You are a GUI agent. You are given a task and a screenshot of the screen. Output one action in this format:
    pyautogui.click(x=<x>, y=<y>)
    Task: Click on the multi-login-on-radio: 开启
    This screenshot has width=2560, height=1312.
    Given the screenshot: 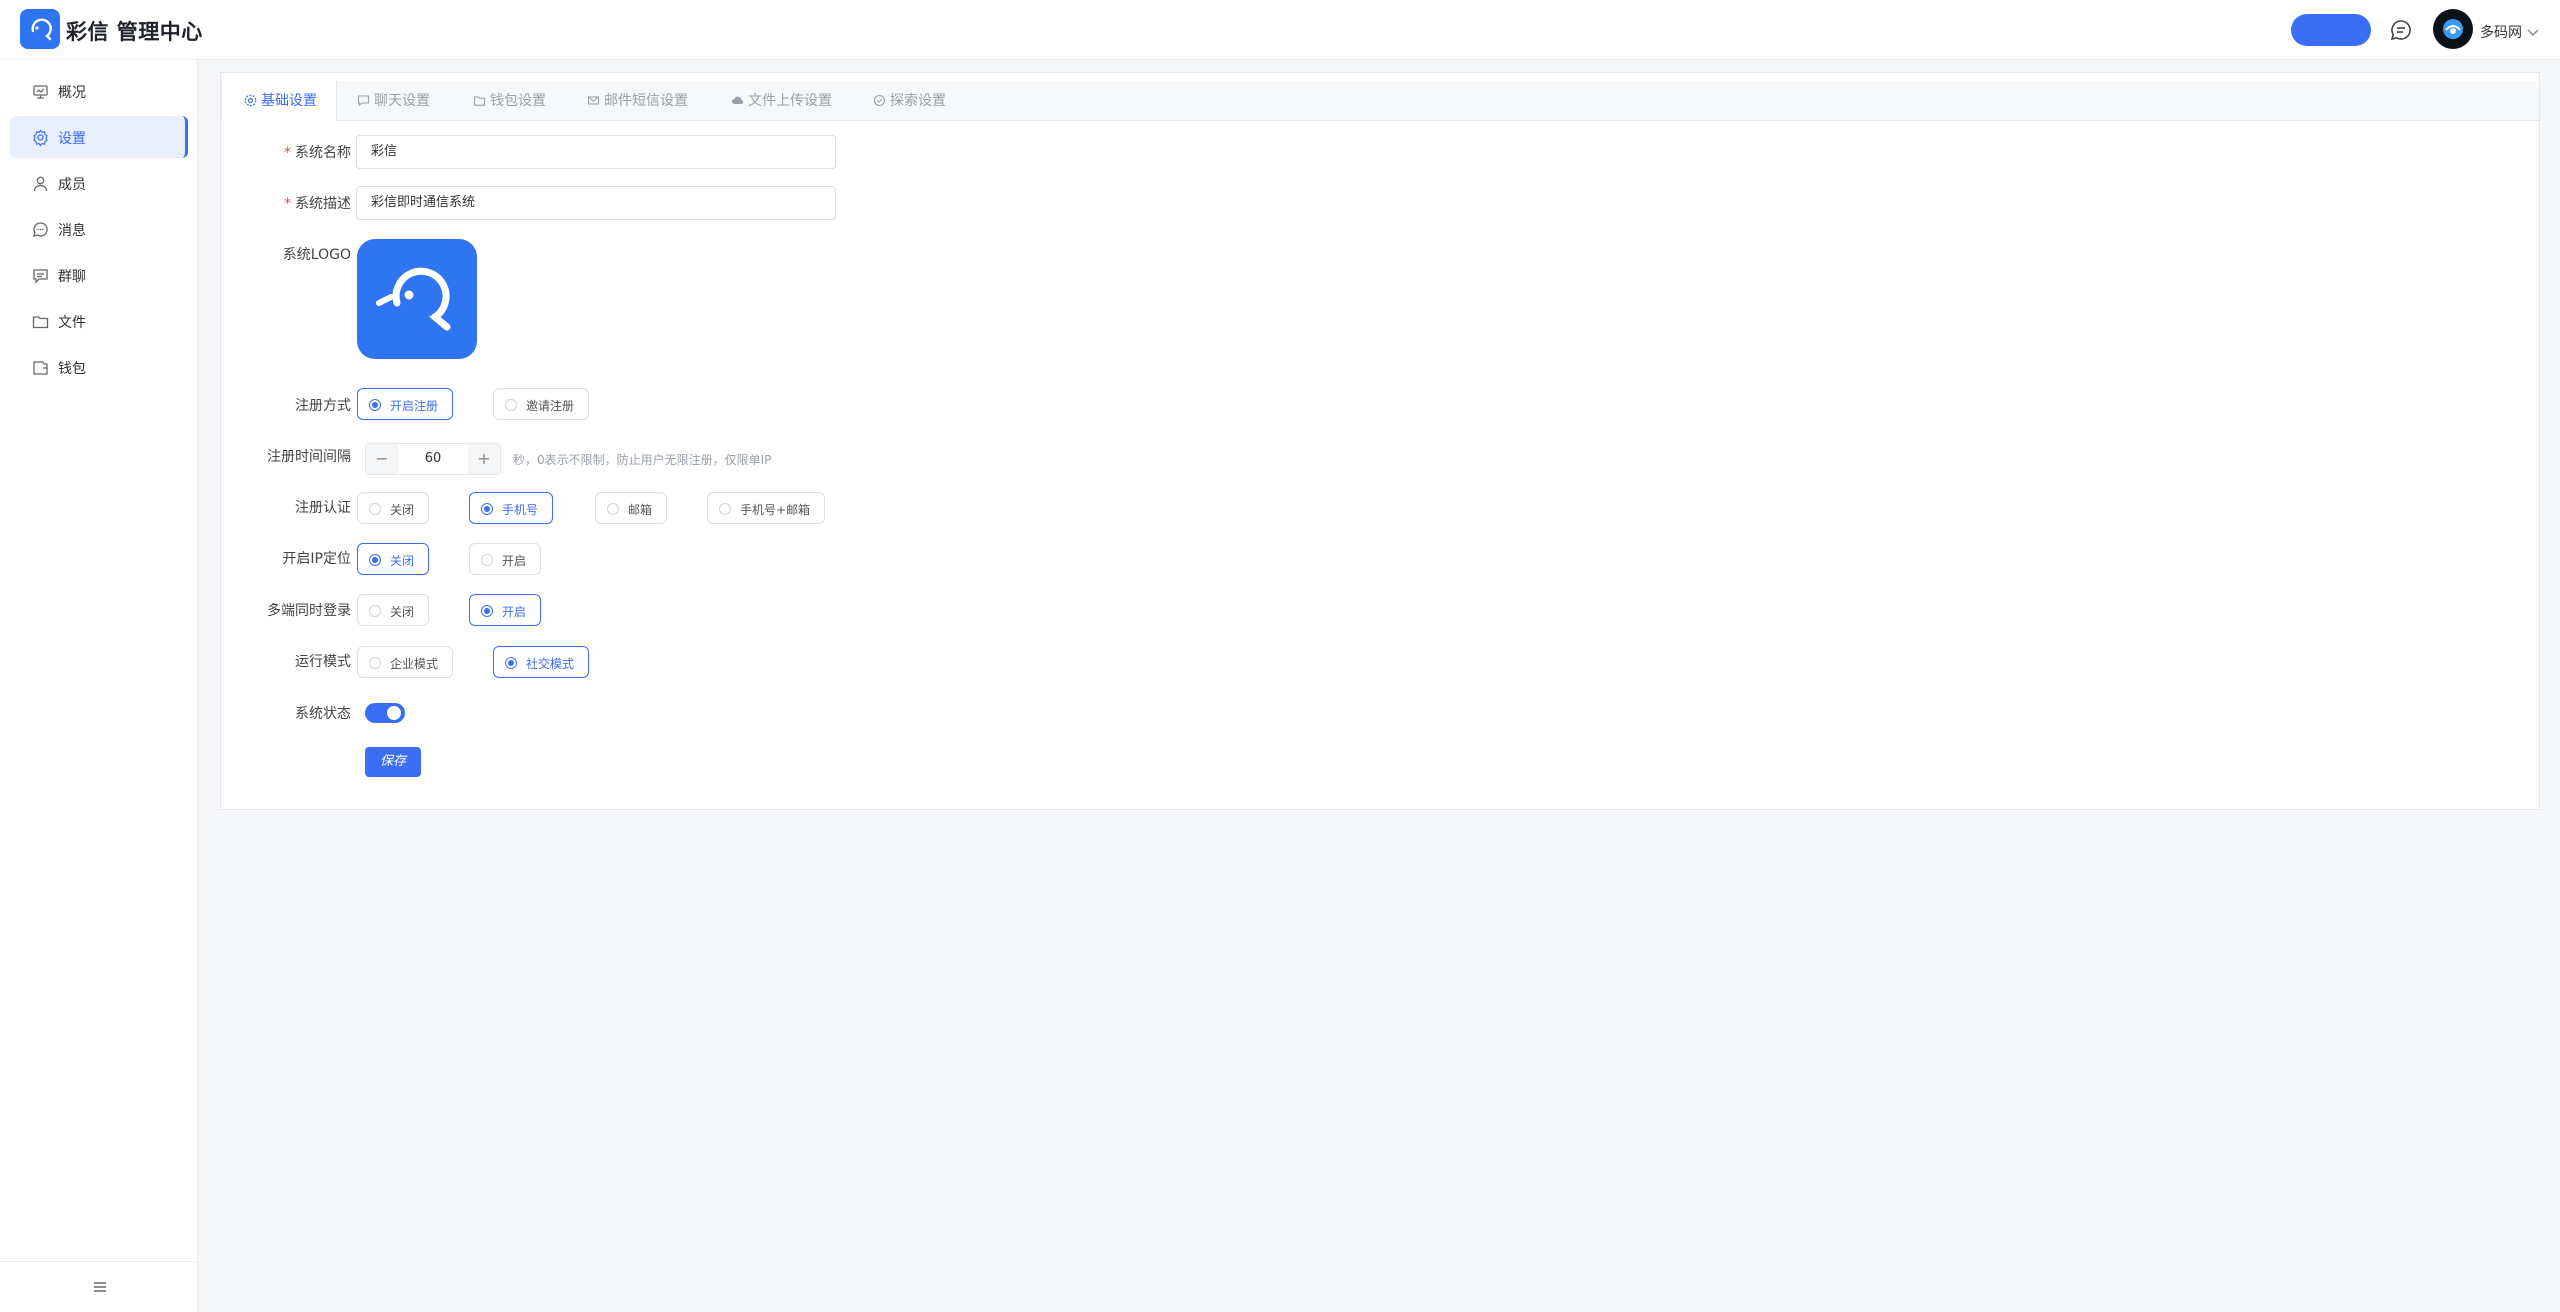 What is the action you would take?
    pyautogui.click(x=505, y=610)
    